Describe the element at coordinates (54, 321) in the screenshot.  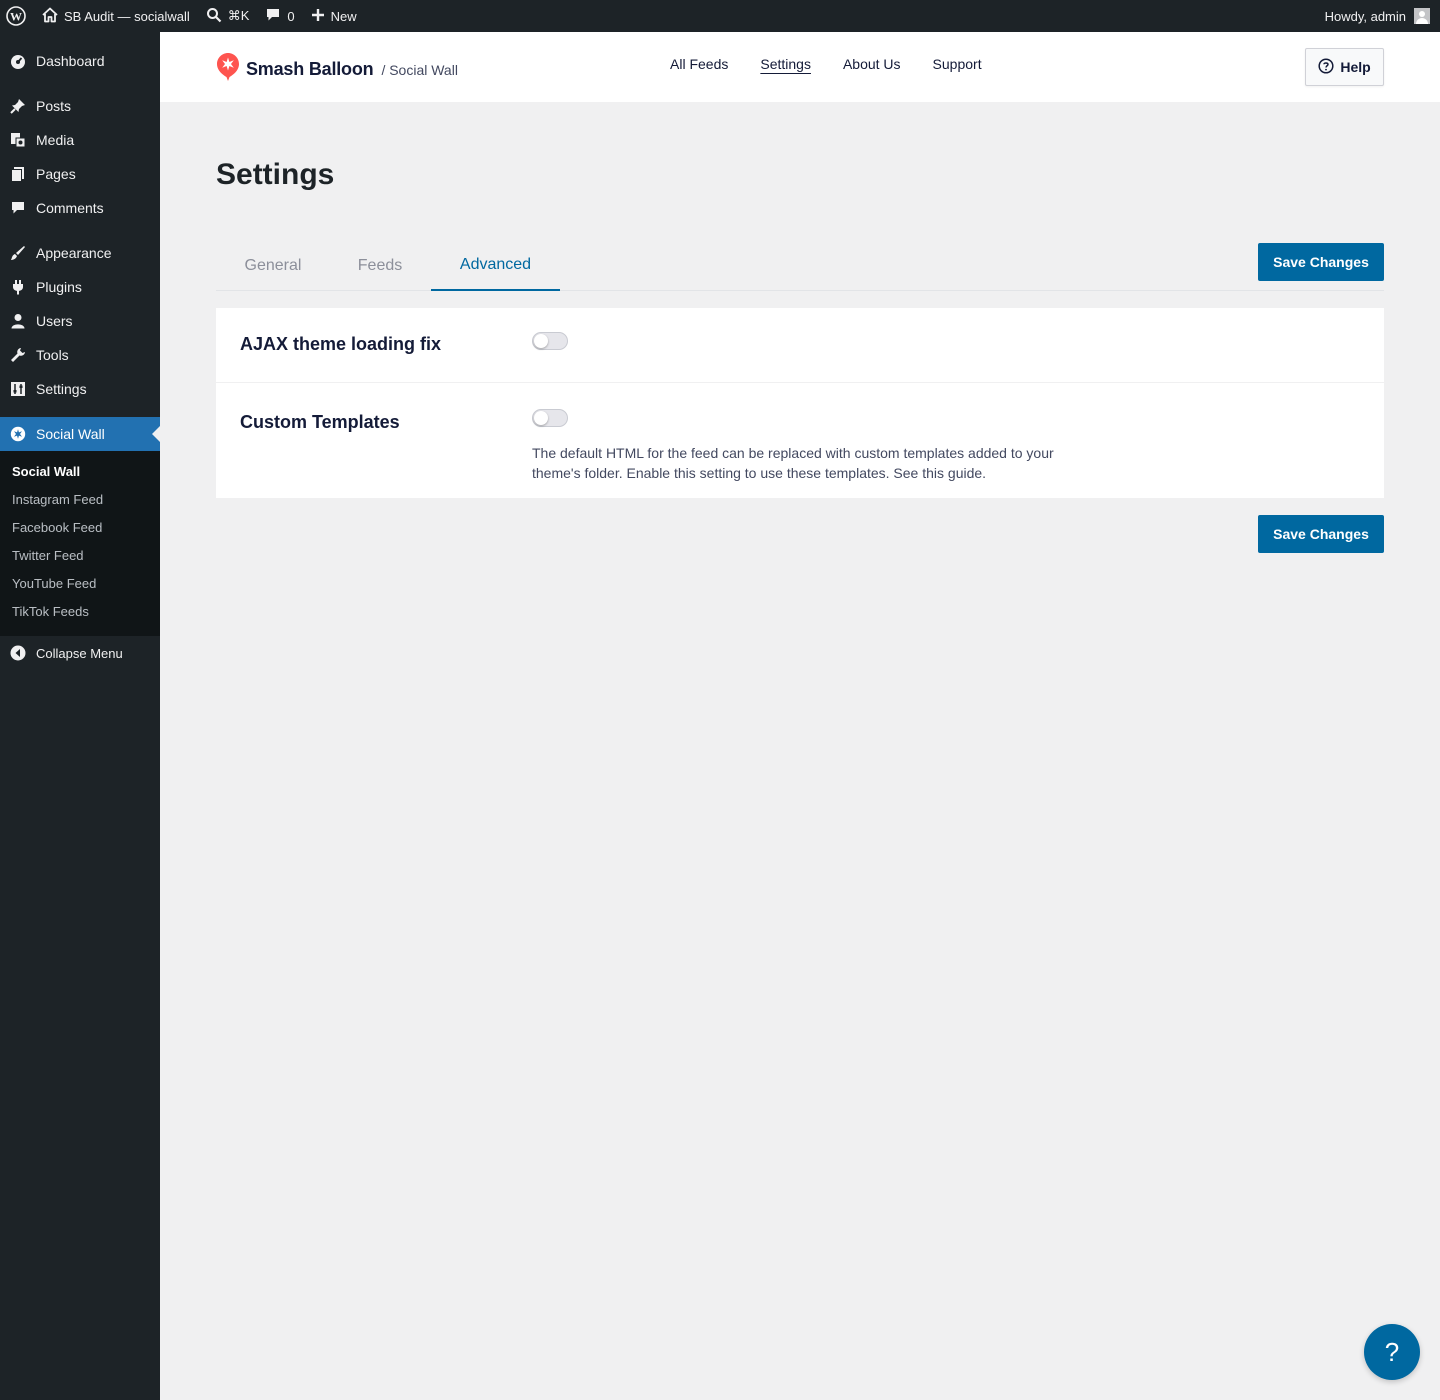
I see `sidebar-item-label: Users` at that location.